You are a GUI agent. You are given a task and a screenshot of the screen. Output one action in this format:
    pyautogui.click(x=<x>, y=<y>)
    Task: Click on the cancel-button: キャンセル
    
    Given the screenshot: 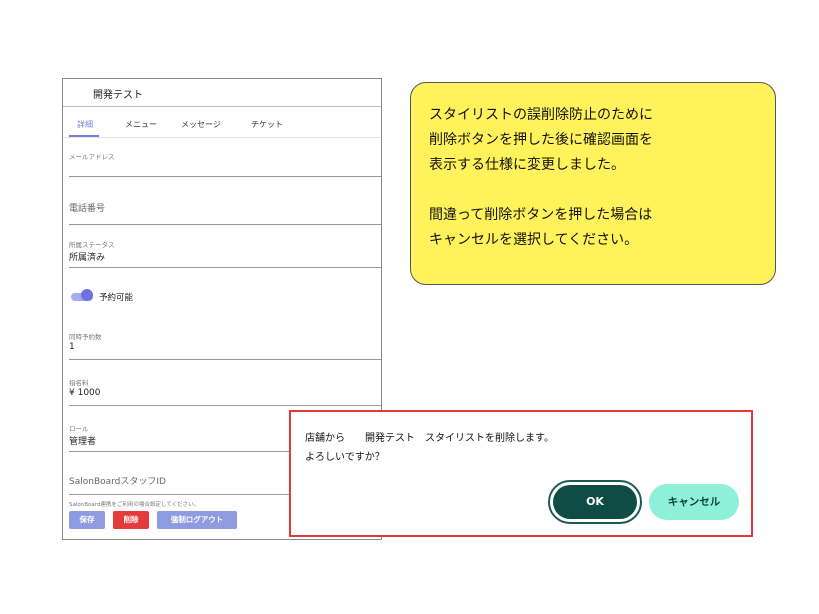 What is the action you would take?
    pyautogui.click(x=694, y=502)
    